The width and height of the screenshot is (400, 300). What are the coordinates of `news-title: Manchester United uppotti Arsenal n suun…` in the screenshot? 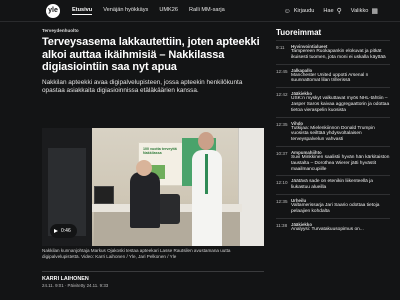 It's located at (330, 78).